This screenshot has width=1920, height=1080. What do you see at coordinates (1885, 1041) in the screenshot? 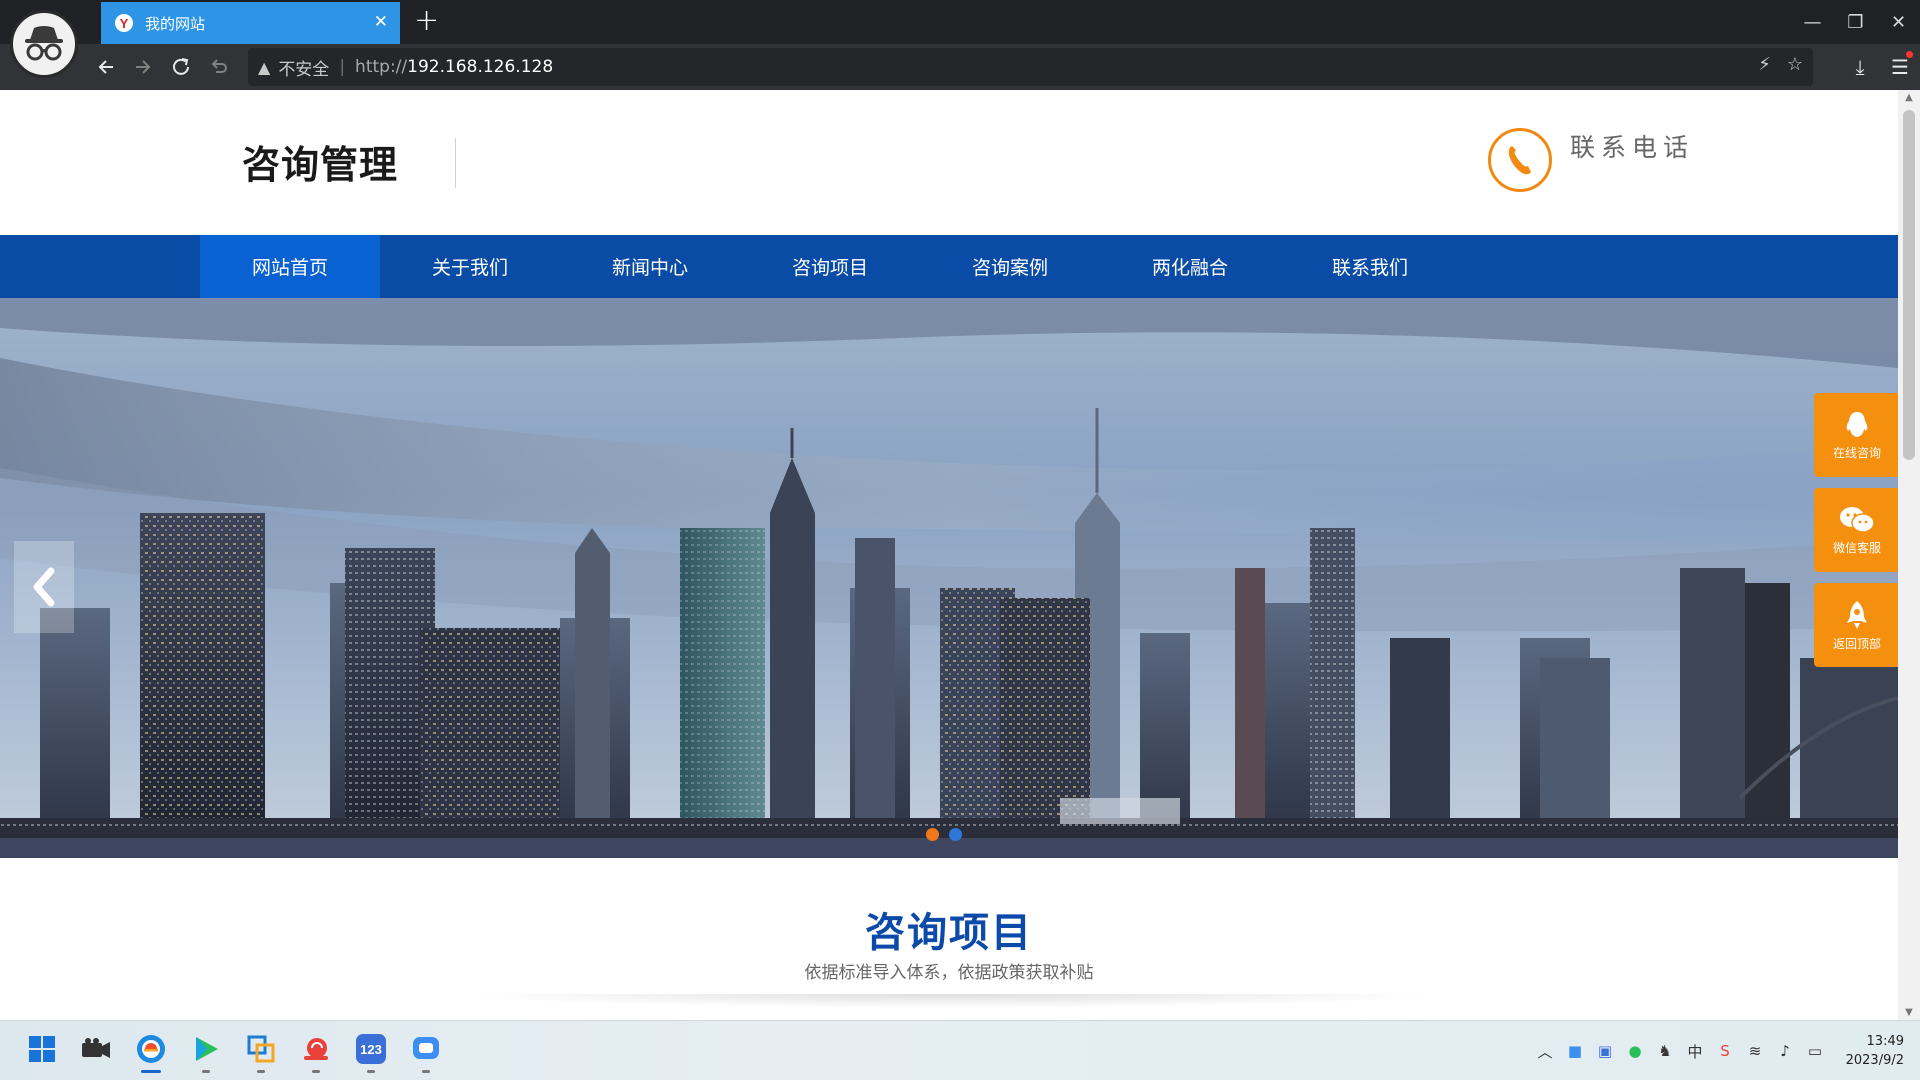
I see `clock-time: 13:49` at bounding box center [1885, 1041].